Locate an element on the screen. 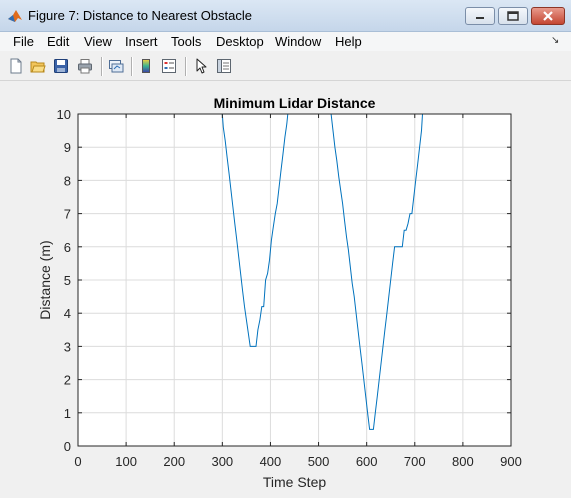 The height and width of the screenshot is (498, 571). matlab-icon is located at coordinates (15, 16).